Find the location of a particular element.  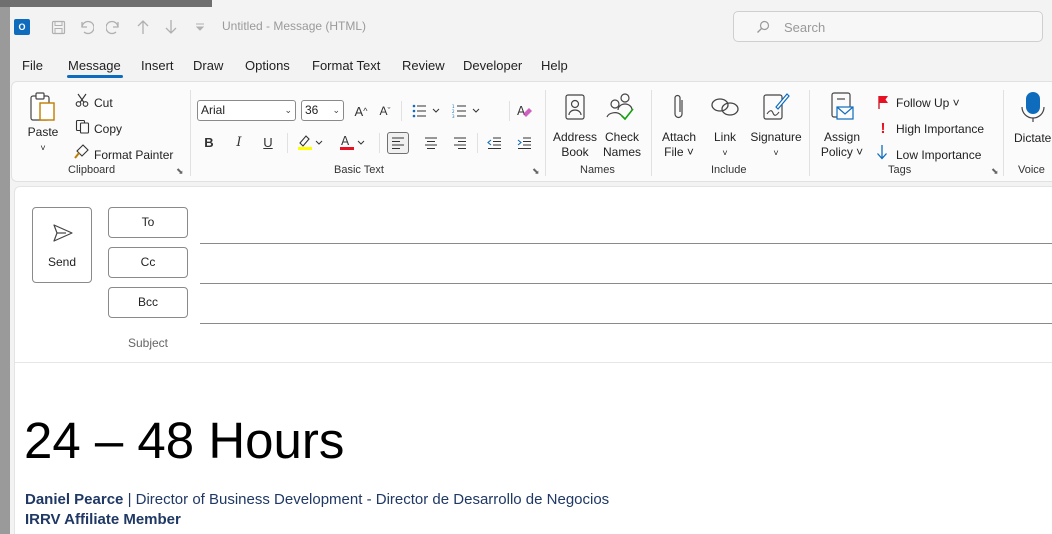

outlook-app-icon: O is located at coordinates (22, 27).